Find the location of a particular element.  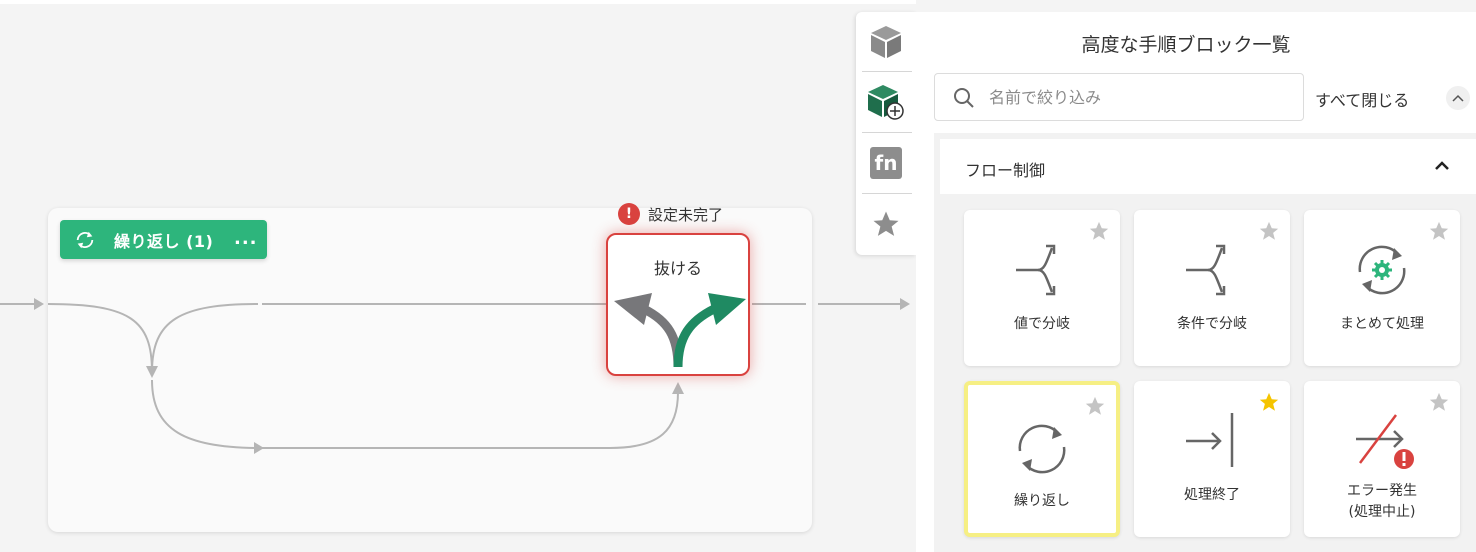

section-header-flow-control: フロー制御 is located at coordinates (1208, 166).